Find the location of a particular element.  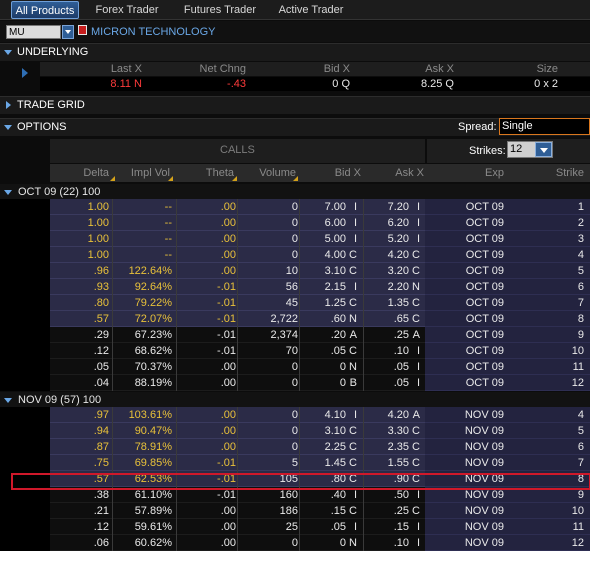

option-row: .21 57.89% .00 186.15 C .25 C NOV 09 10 is located at coordinates (295, 511).